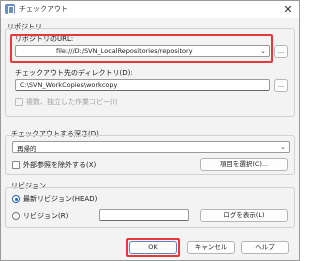 The width and height of the screenshot is (320, 261). Describe the element at coordinates (16, 199) in the screenshot. I see `head-revision-radio` at that location.